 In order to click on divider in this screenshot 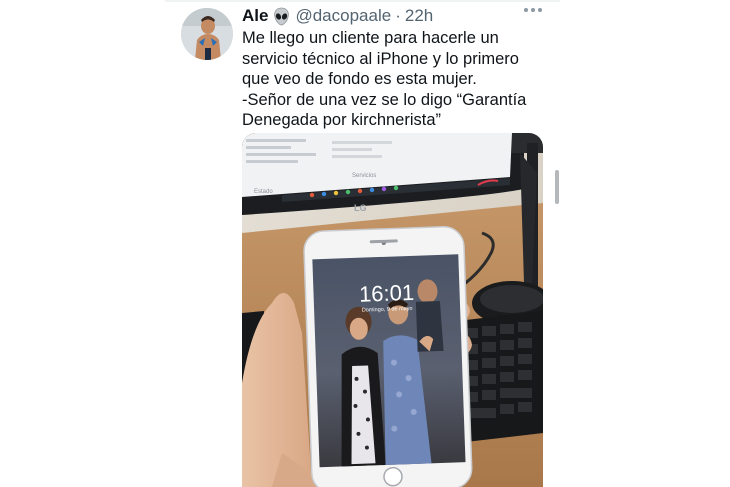, I will do `click(362, 1)`.